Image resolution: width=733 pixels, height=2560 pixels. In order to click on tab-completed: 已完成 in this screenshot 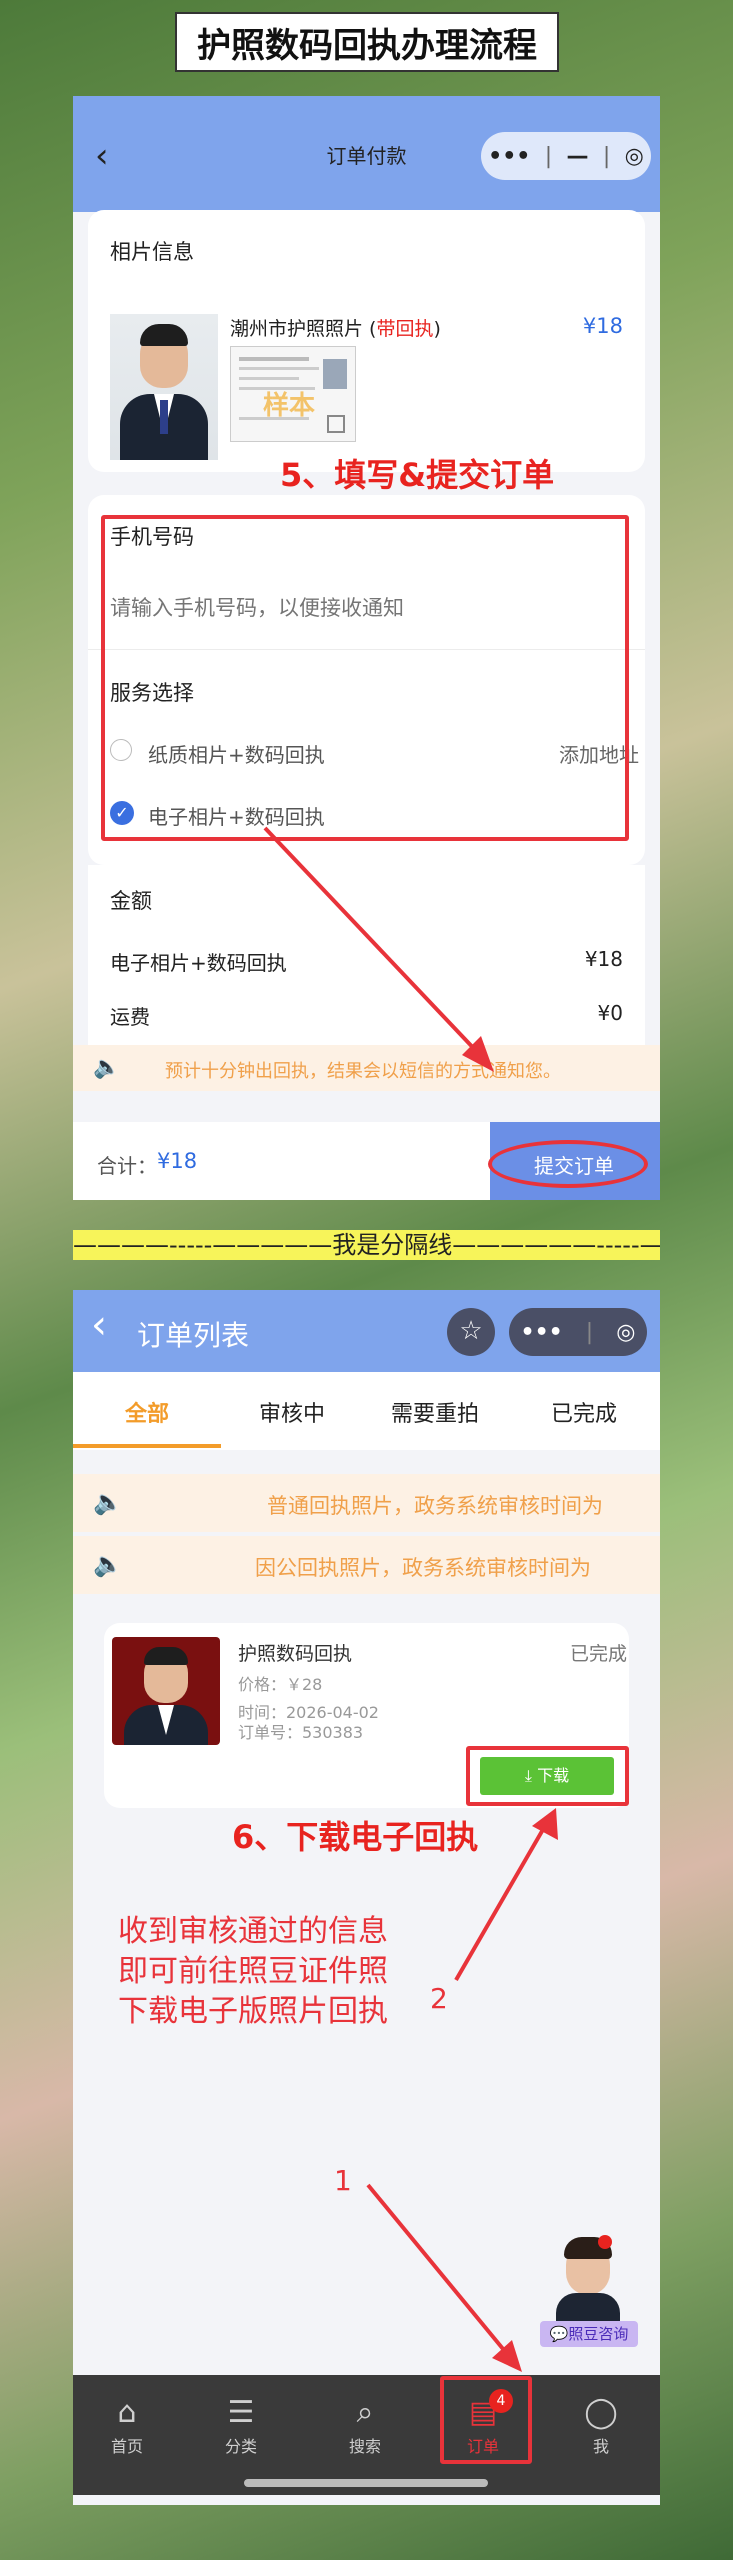, I will do `click(584, 1412)`.